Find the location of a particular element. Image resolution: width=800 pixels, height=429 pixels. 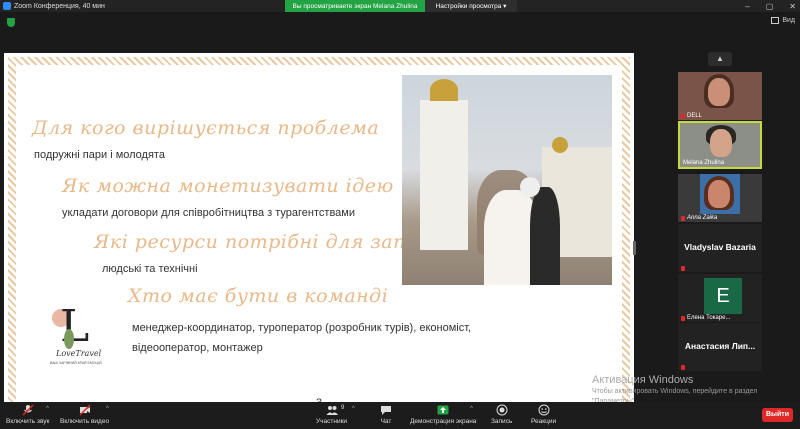

participant-initial-avatar: E is located at coordinates (723, 296).